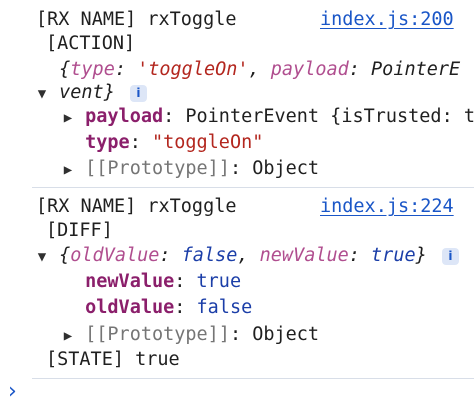 This screenshot has height=408, width=474. I want to click on source-link: index.js:200, so click(387, 20).